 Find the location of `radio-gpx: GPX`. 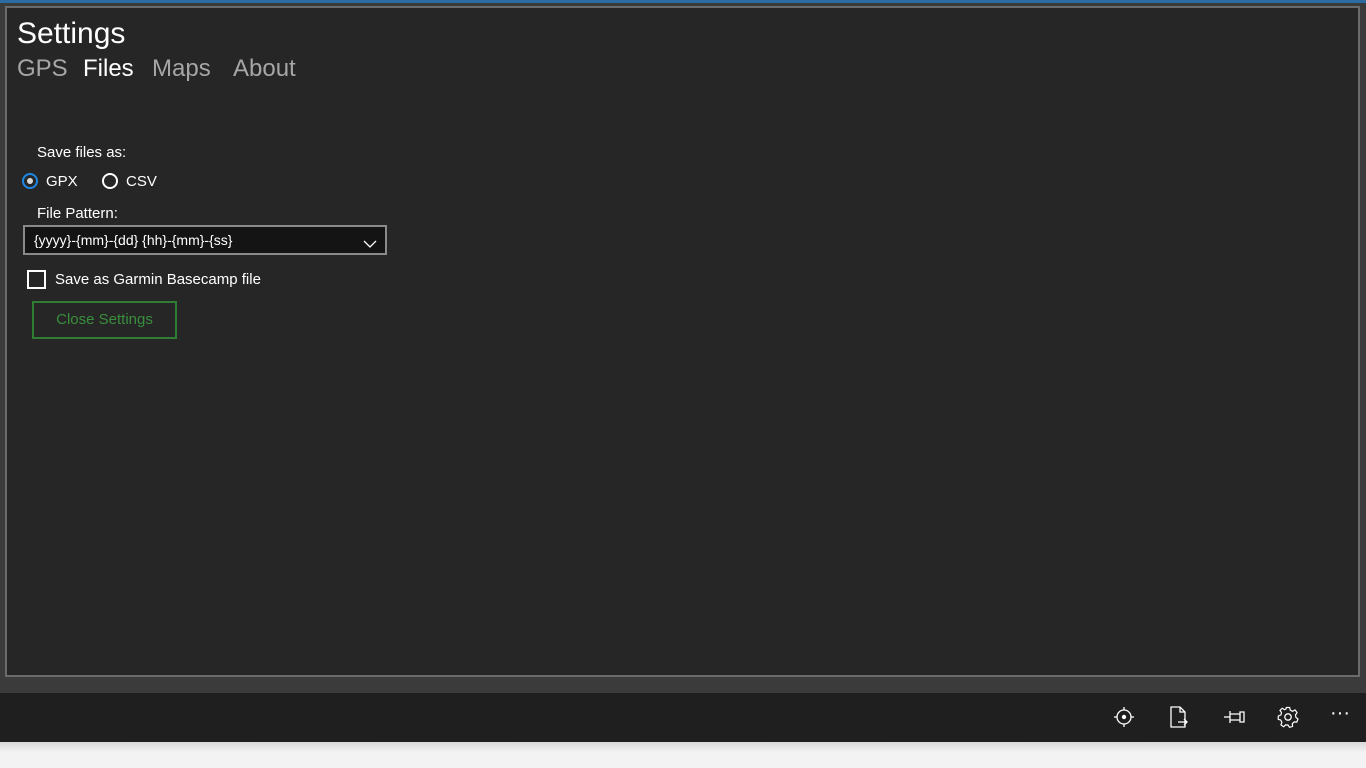

radio-gpx: GPX is located at coordinates (50, 181).